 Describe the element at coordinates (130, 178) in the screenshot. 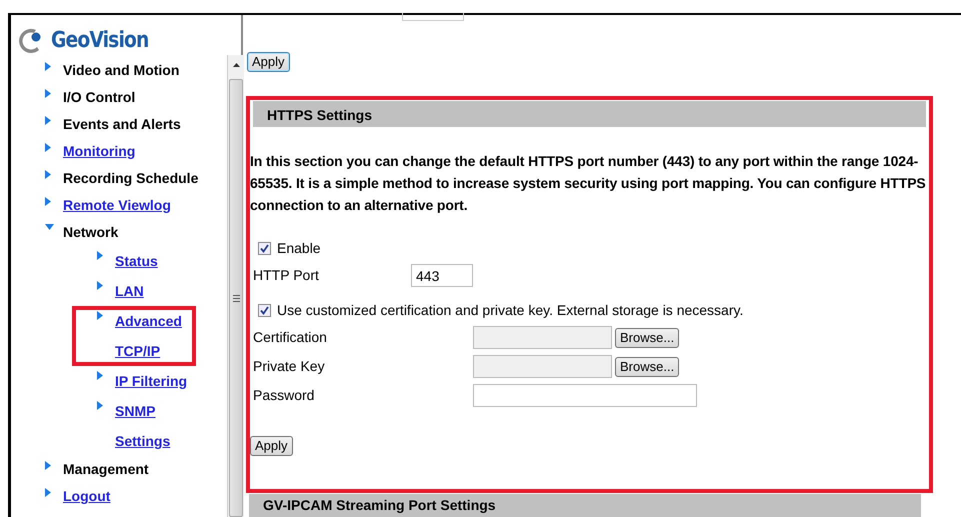

I see `nav-item-label: Recording Schedule` at that location.